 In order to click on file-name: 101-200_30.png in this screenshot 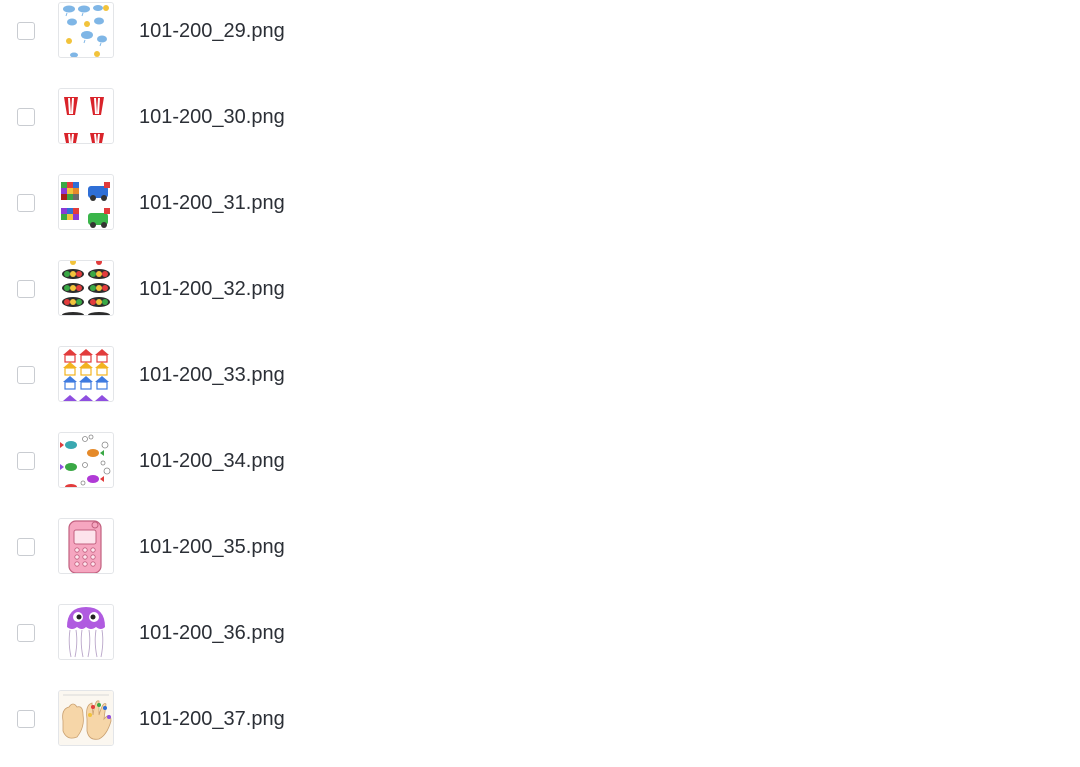, I will do `click(212, 117)`.